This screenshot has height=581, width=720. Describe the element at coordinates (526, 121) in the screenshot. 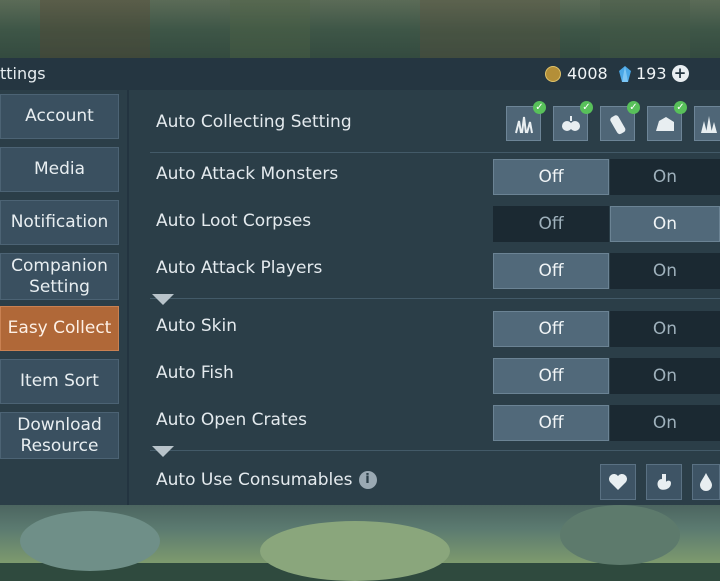

I see `grass-icon: ✓` at that location.